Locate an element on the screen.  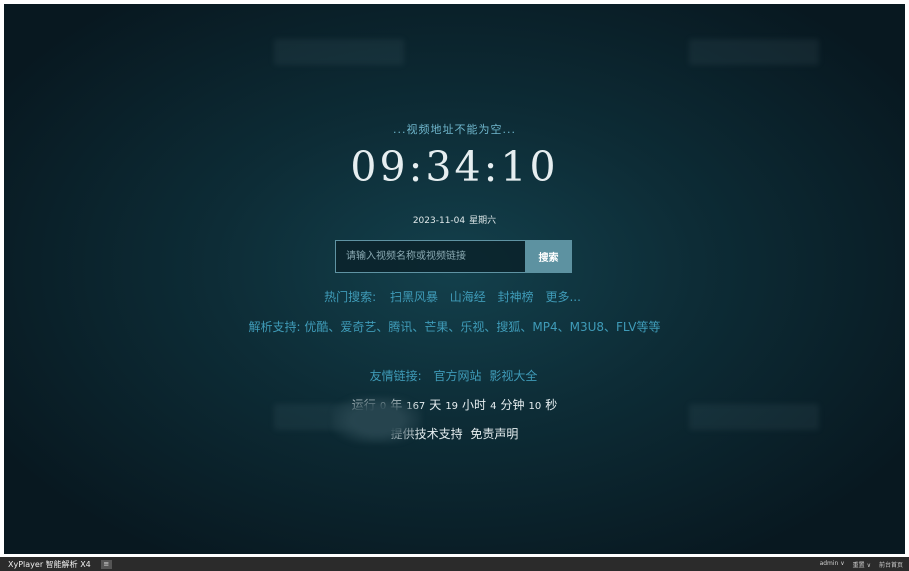
taskbar-frontpage-link: 前台首页 is located at coordinates (891, 564).